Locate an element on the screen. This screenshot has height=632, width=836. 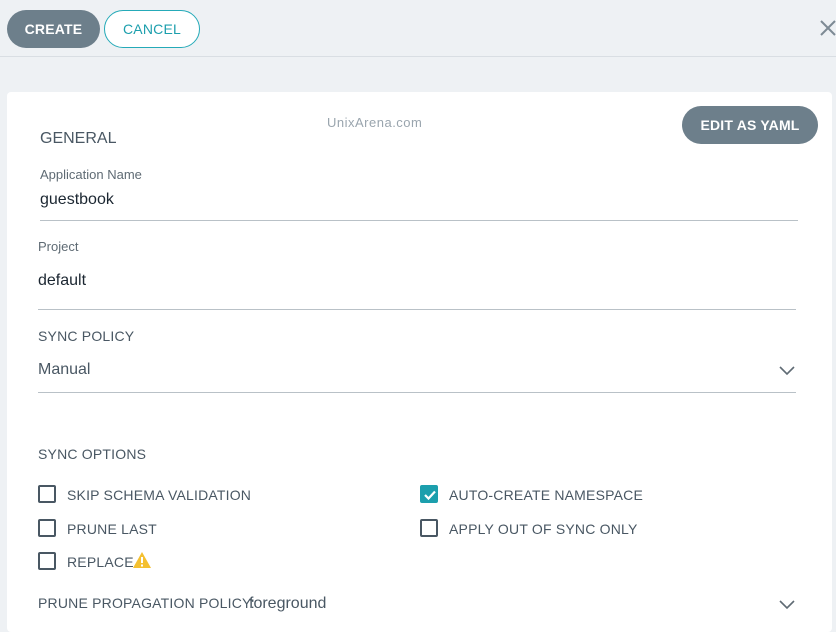
checkmark-icon is located at coordinates (430, 495).